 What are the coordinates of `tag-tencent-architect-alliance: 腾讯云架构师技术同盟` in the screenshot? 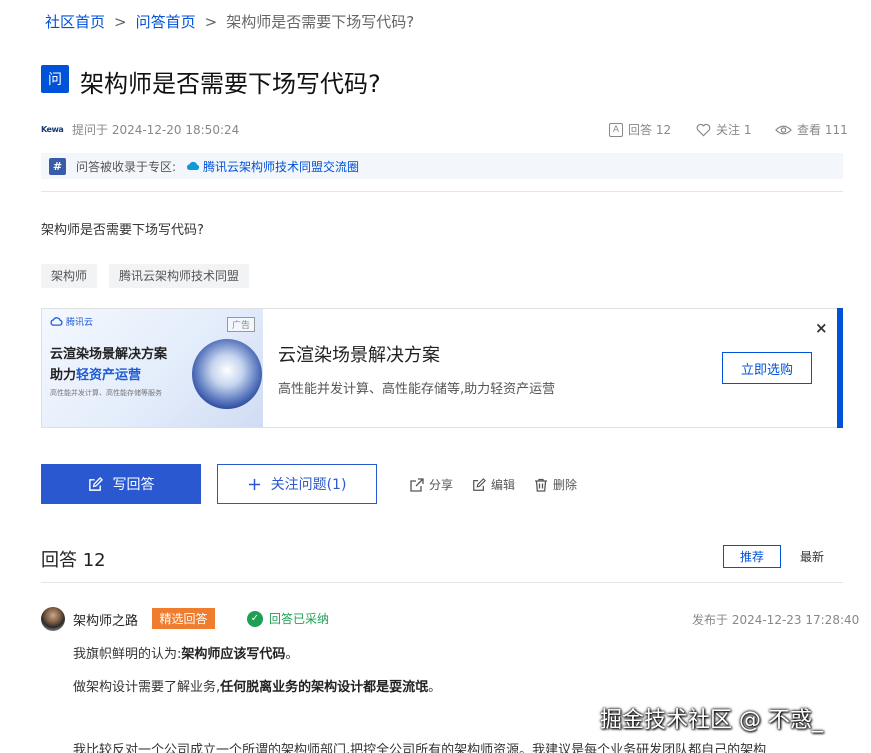 It's located at (179, 276).